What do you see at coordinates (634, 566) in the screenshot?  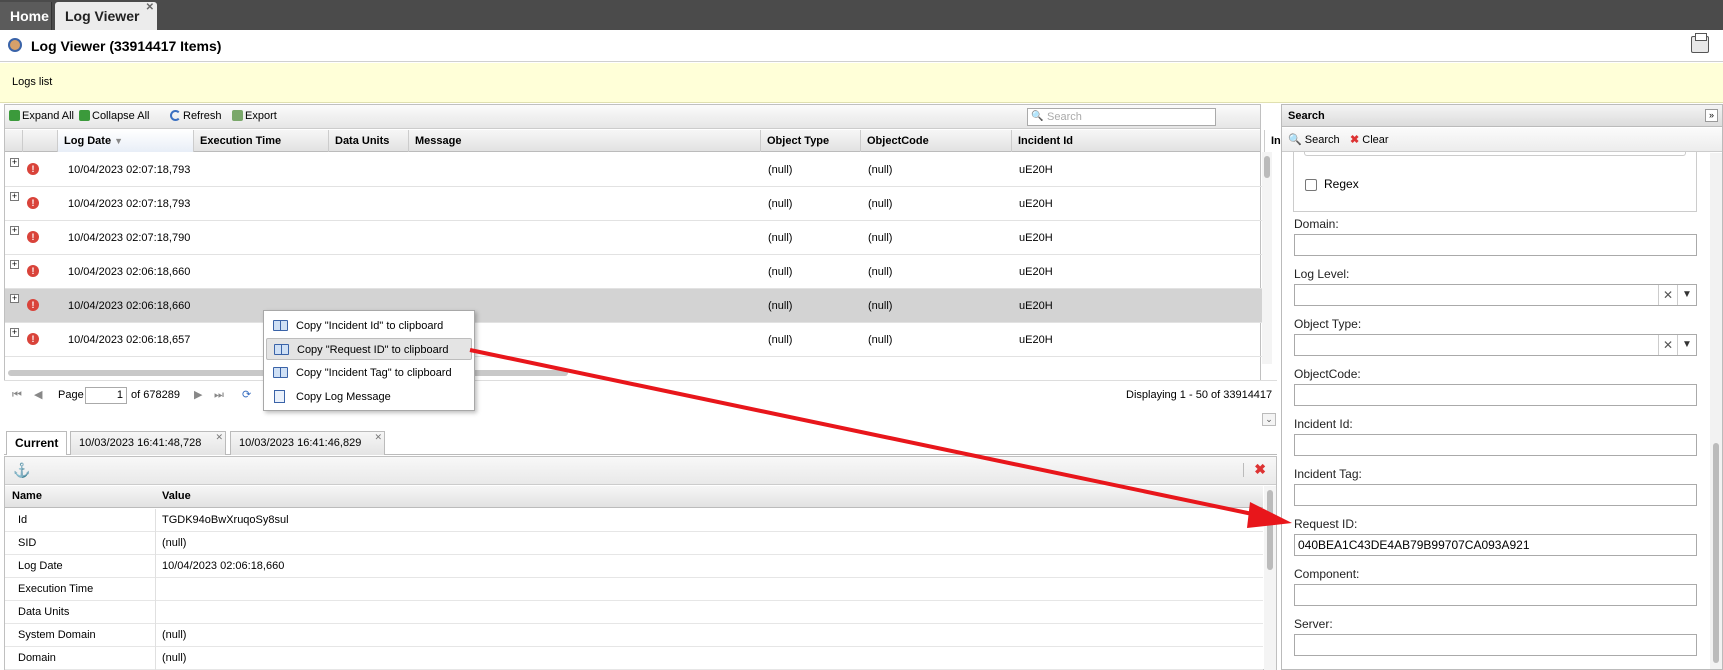 I see `property-row: Log Date 10/04/2023 02:06:18,660` at bounding box center [634, 566].